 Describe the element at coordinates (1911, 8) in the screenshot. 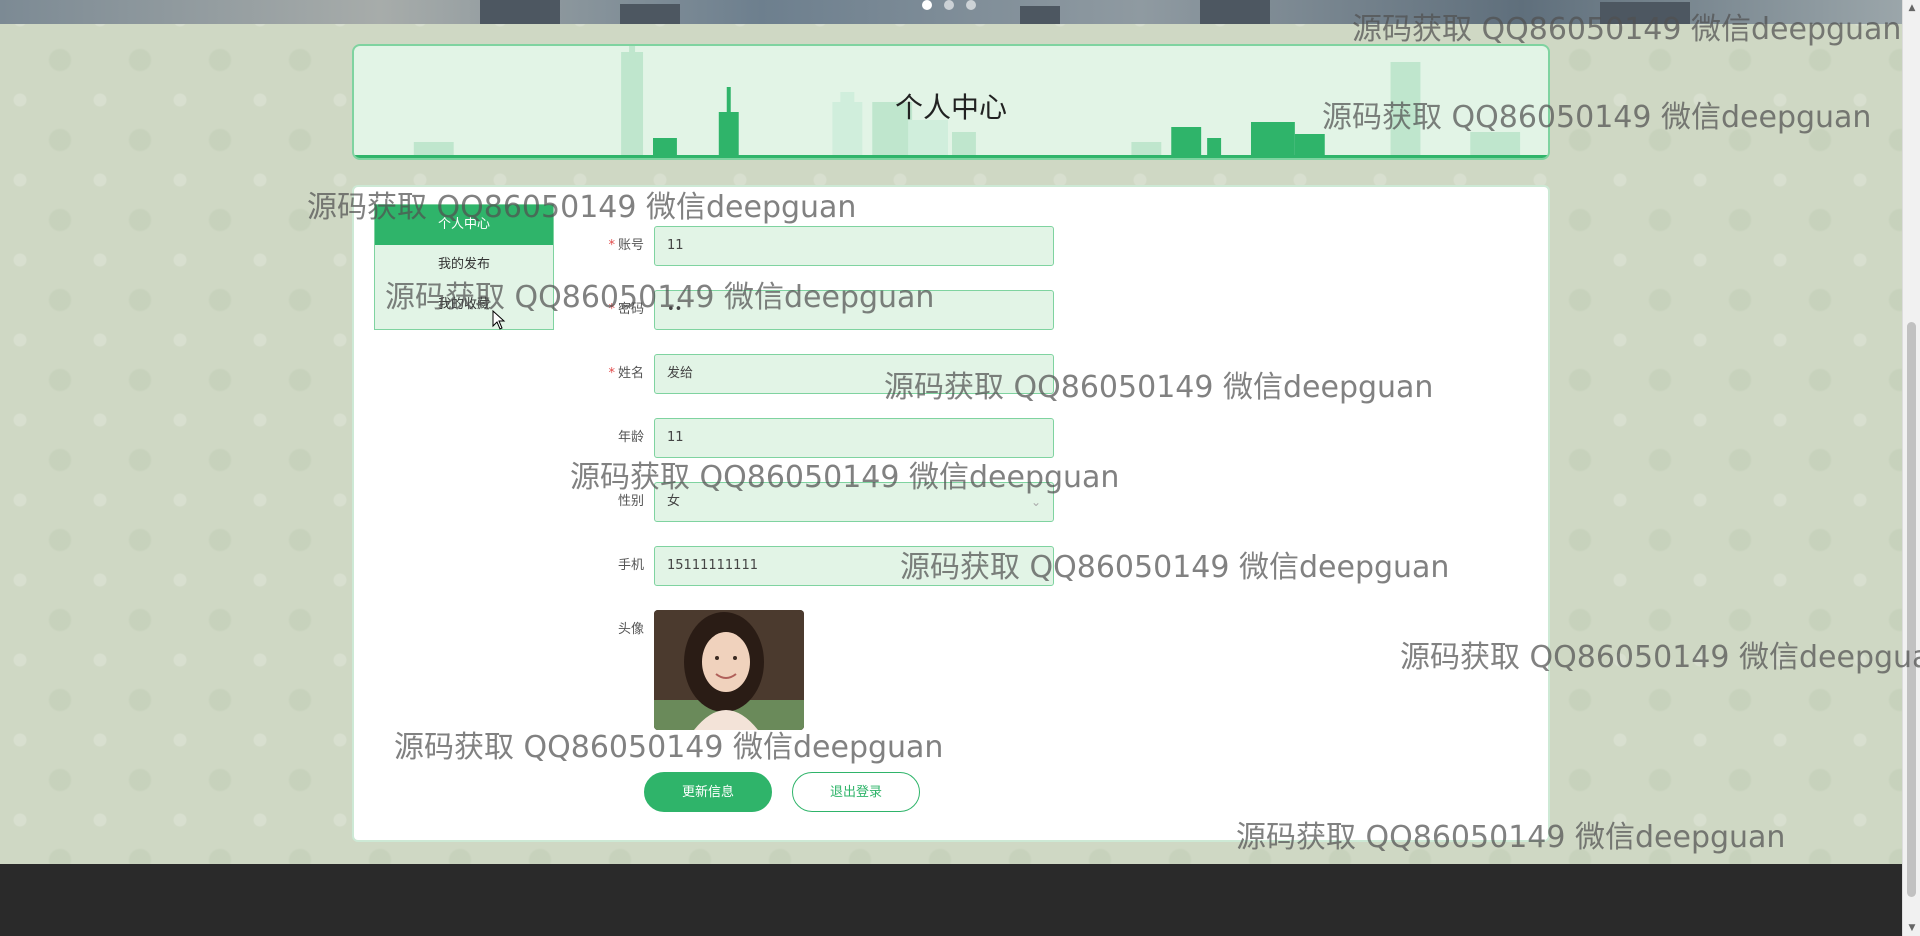

I see `scroll-up-arrow-icon: ▲` at that location.